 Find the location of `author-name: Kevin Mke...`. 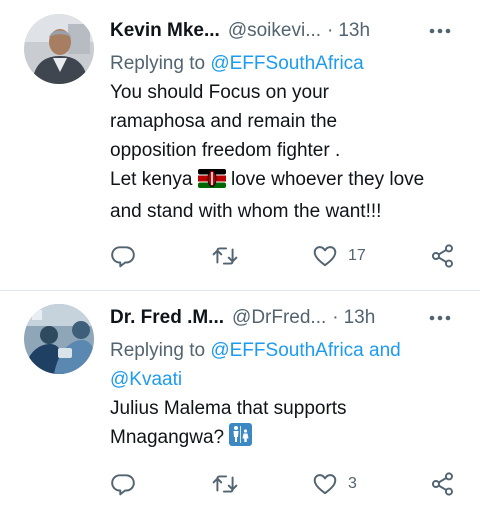

author-name: Kevin Mke... is located at coordinates (165, 31).